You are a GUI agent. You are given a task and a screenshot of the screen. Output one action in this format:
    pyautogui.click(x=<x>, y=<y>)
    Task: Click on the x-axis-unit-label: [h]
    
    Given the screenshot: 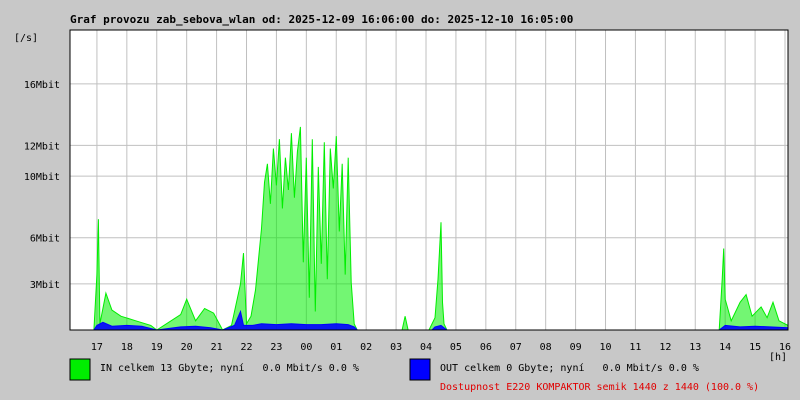 What is the action you would take?
    pyautogui.click(x=778, y=357)
    